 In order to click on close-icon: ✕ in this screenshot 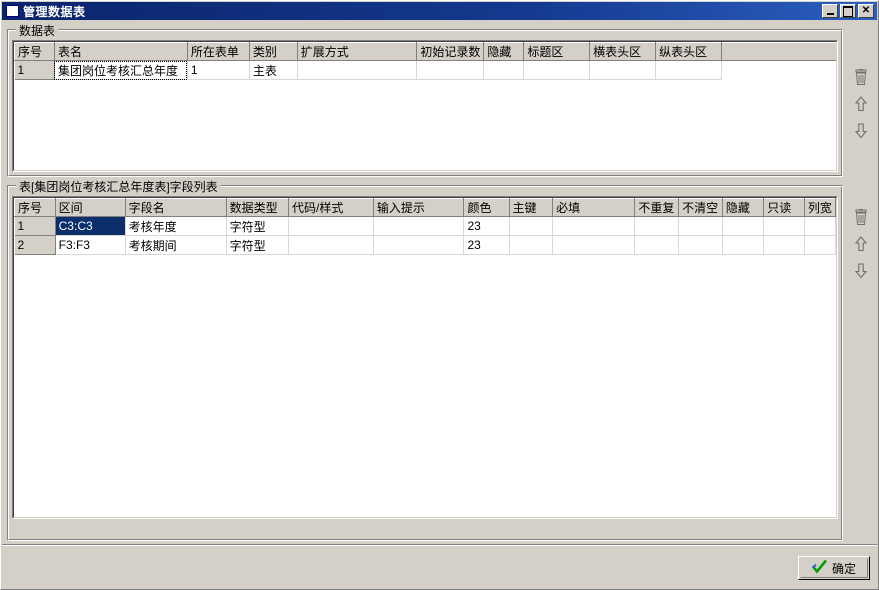, I will do `click(866, 10)`.